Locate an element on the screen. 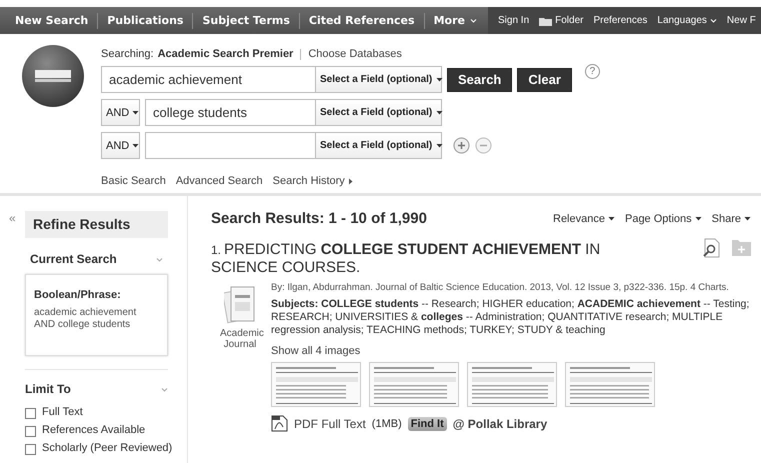  folder-icon is located at coordinates (545, 21).